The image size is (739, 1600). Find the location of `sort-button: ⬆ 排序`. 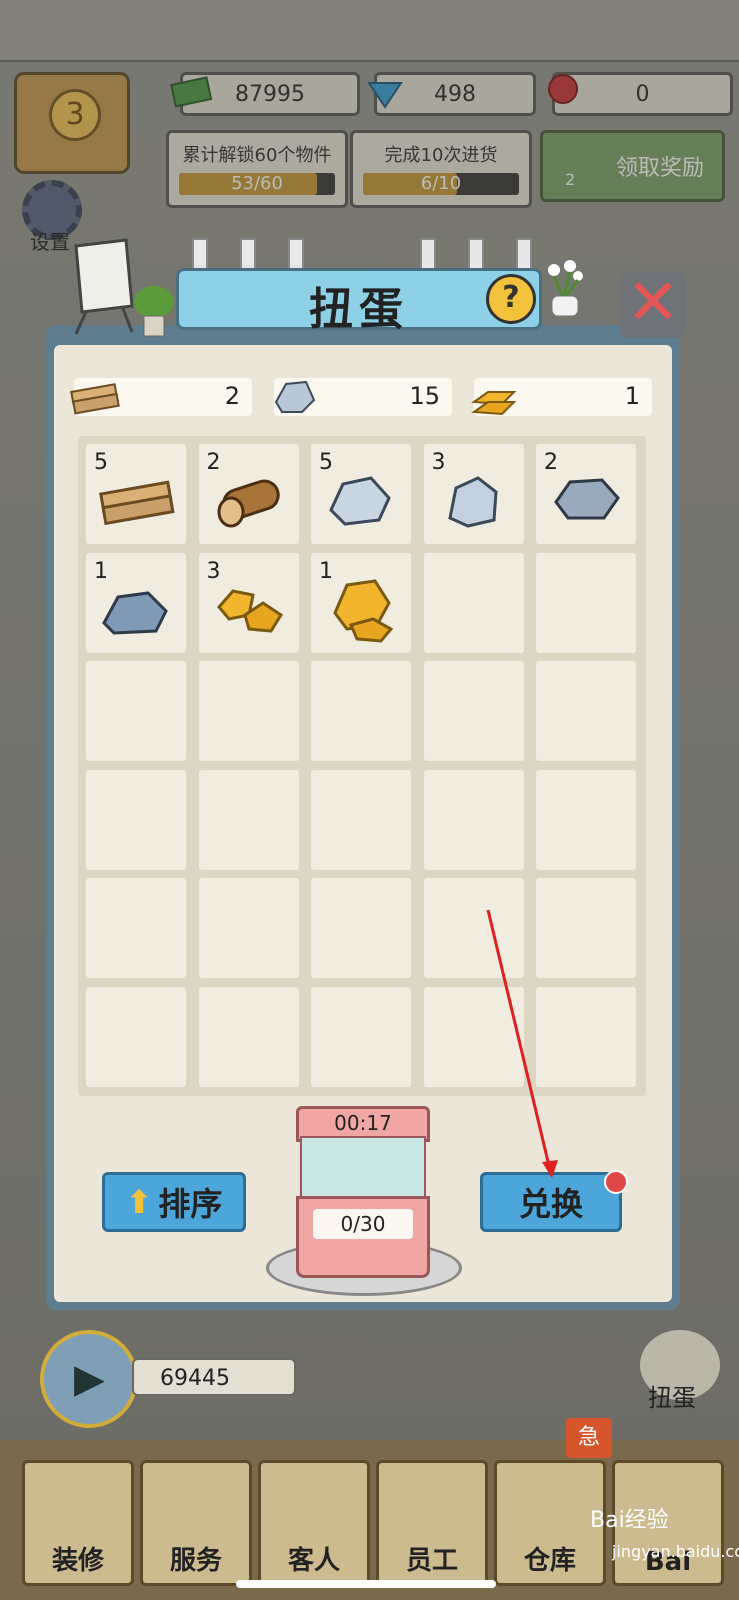

sort-button: ⬆ 排序 is located at coordinates (174, 1202).